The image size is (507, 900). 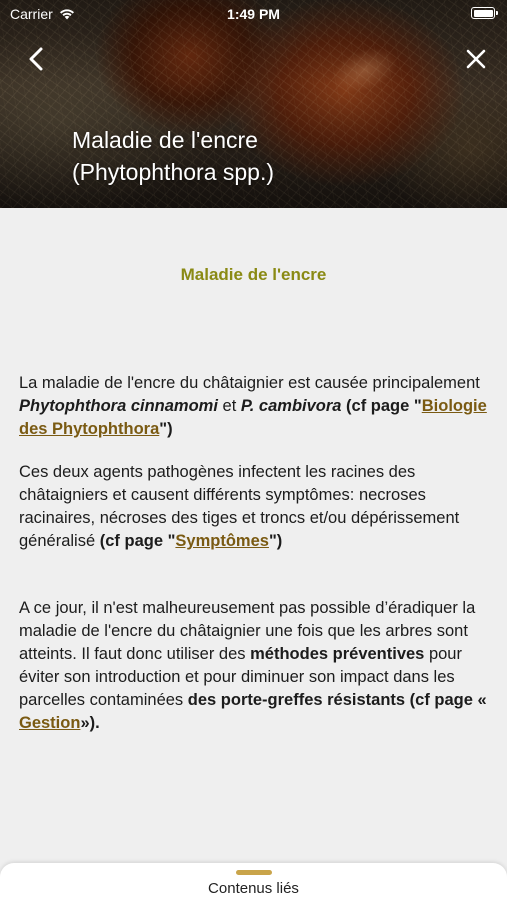 I want to click on close-icon, so click(x=476, y=59).